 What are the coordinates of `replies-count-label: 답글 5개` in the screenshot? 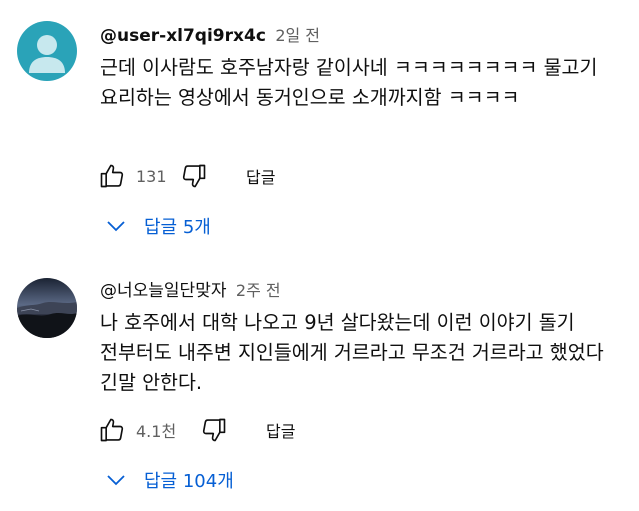 It's located at (177, 227).